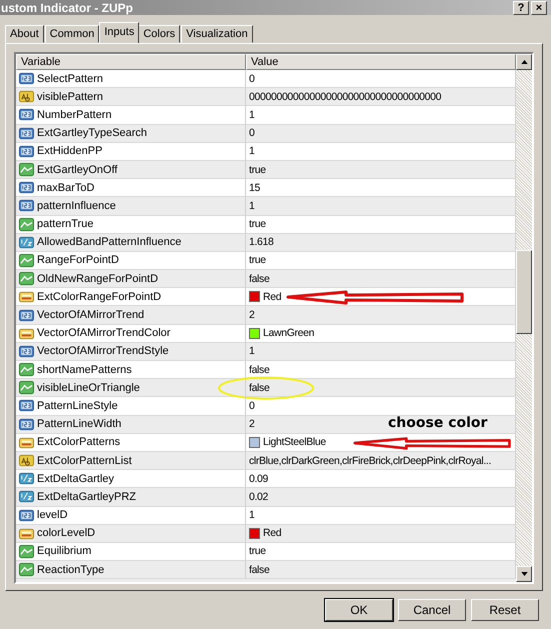  I want to click on variable-value: LawnGreen, so click(288, 333).